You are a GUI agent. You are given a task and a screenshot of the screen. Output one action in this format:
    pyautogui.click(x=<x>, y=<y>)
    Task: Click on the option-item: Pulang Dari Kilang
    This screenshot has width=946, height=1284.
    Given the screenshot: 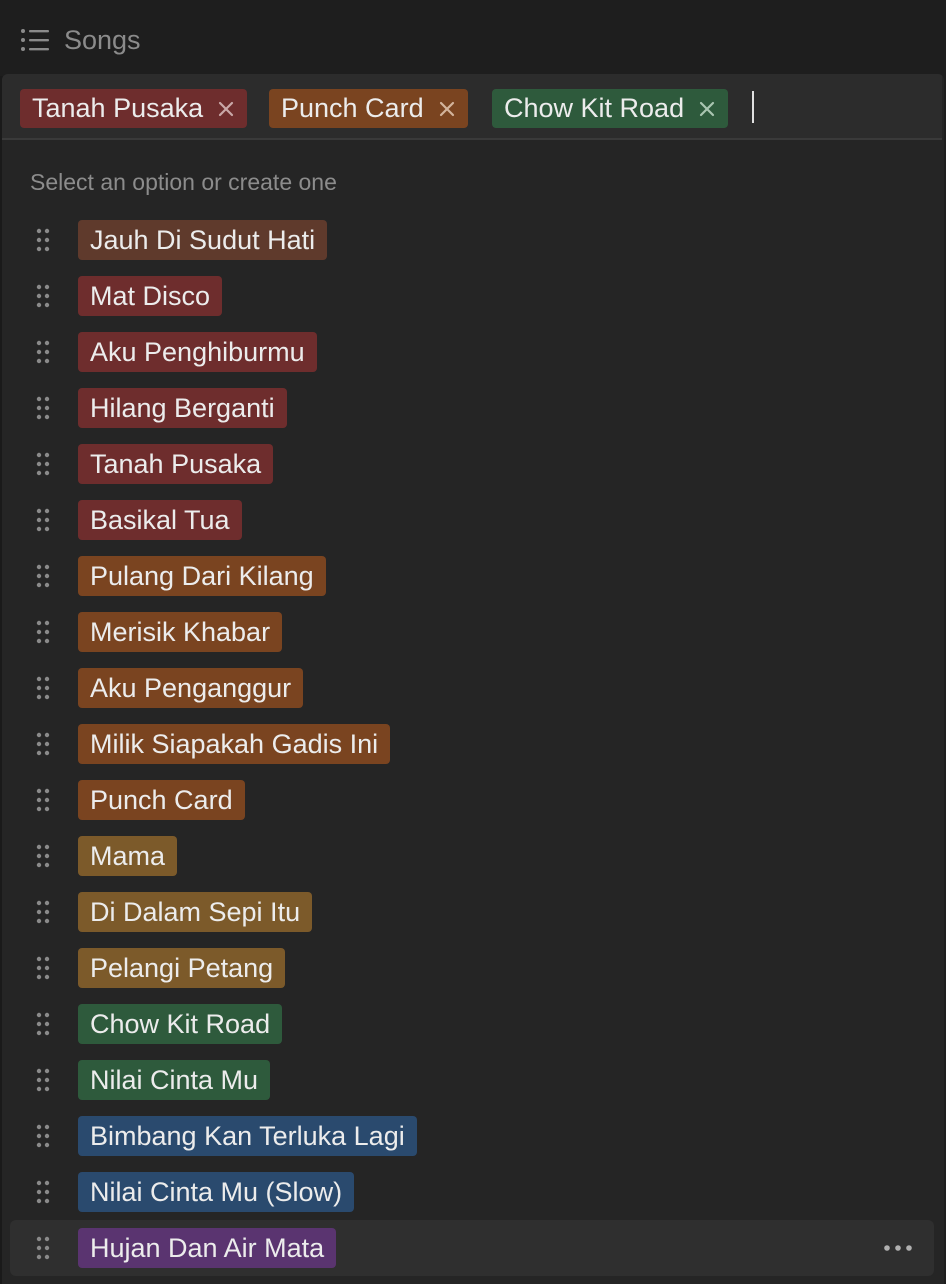 What is the action you would take?
    pyautogui.click(x=472, y=576)
    